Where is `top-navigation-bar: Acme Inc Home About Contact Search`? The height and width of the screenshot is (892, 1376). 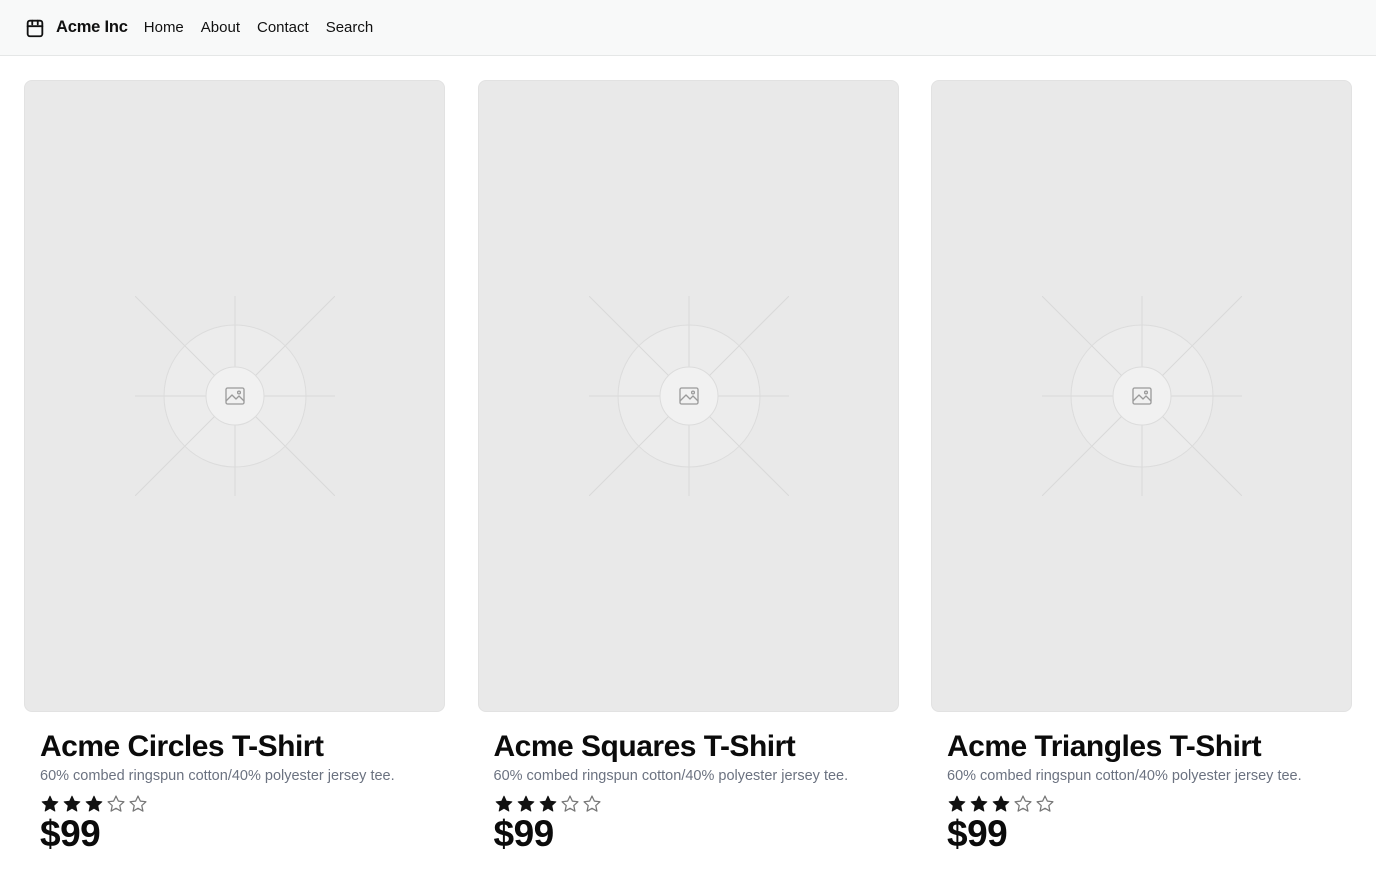 top-navigation-bar: Acme Inc Home About Contact Search is located at coordinates (688, 28).